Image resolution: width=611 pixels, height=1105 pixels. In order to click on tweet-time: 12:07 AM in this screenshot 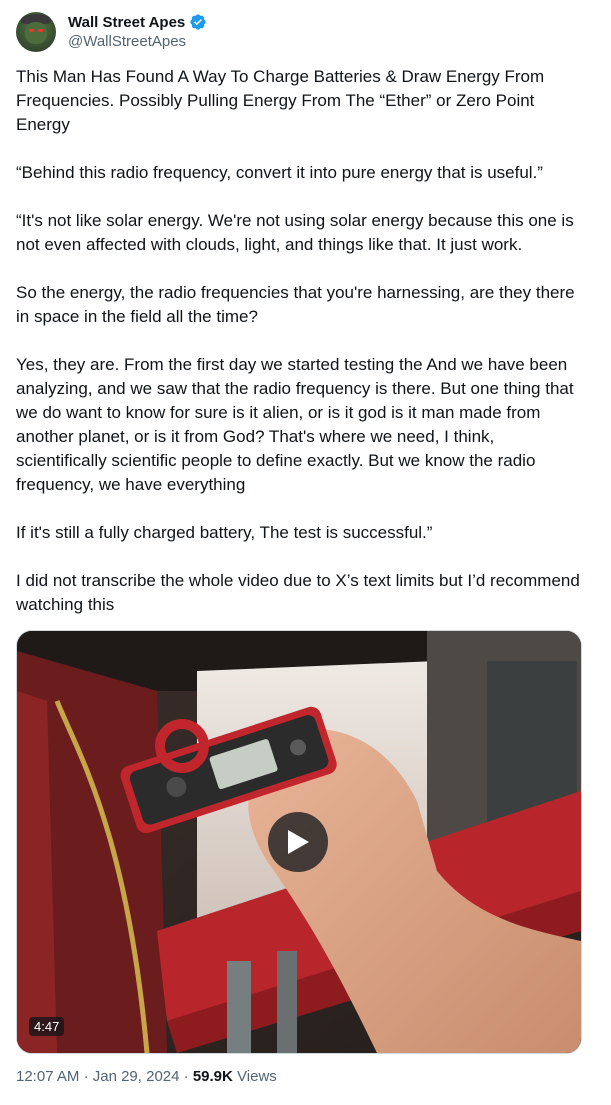, I will do `click(47, 1076)`.